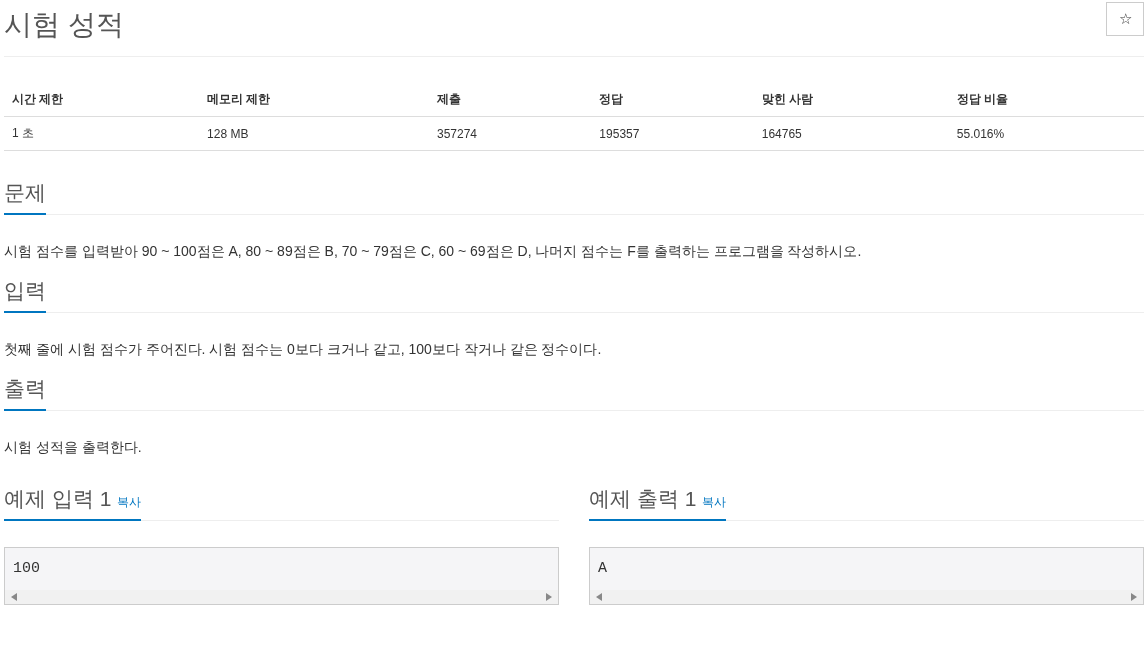 The height and width of the screenshot is (651, 1148). Describe the element at coordinates (643, 498) in the screenshot. I see `sample-title: 예제 출력 1` at that location.